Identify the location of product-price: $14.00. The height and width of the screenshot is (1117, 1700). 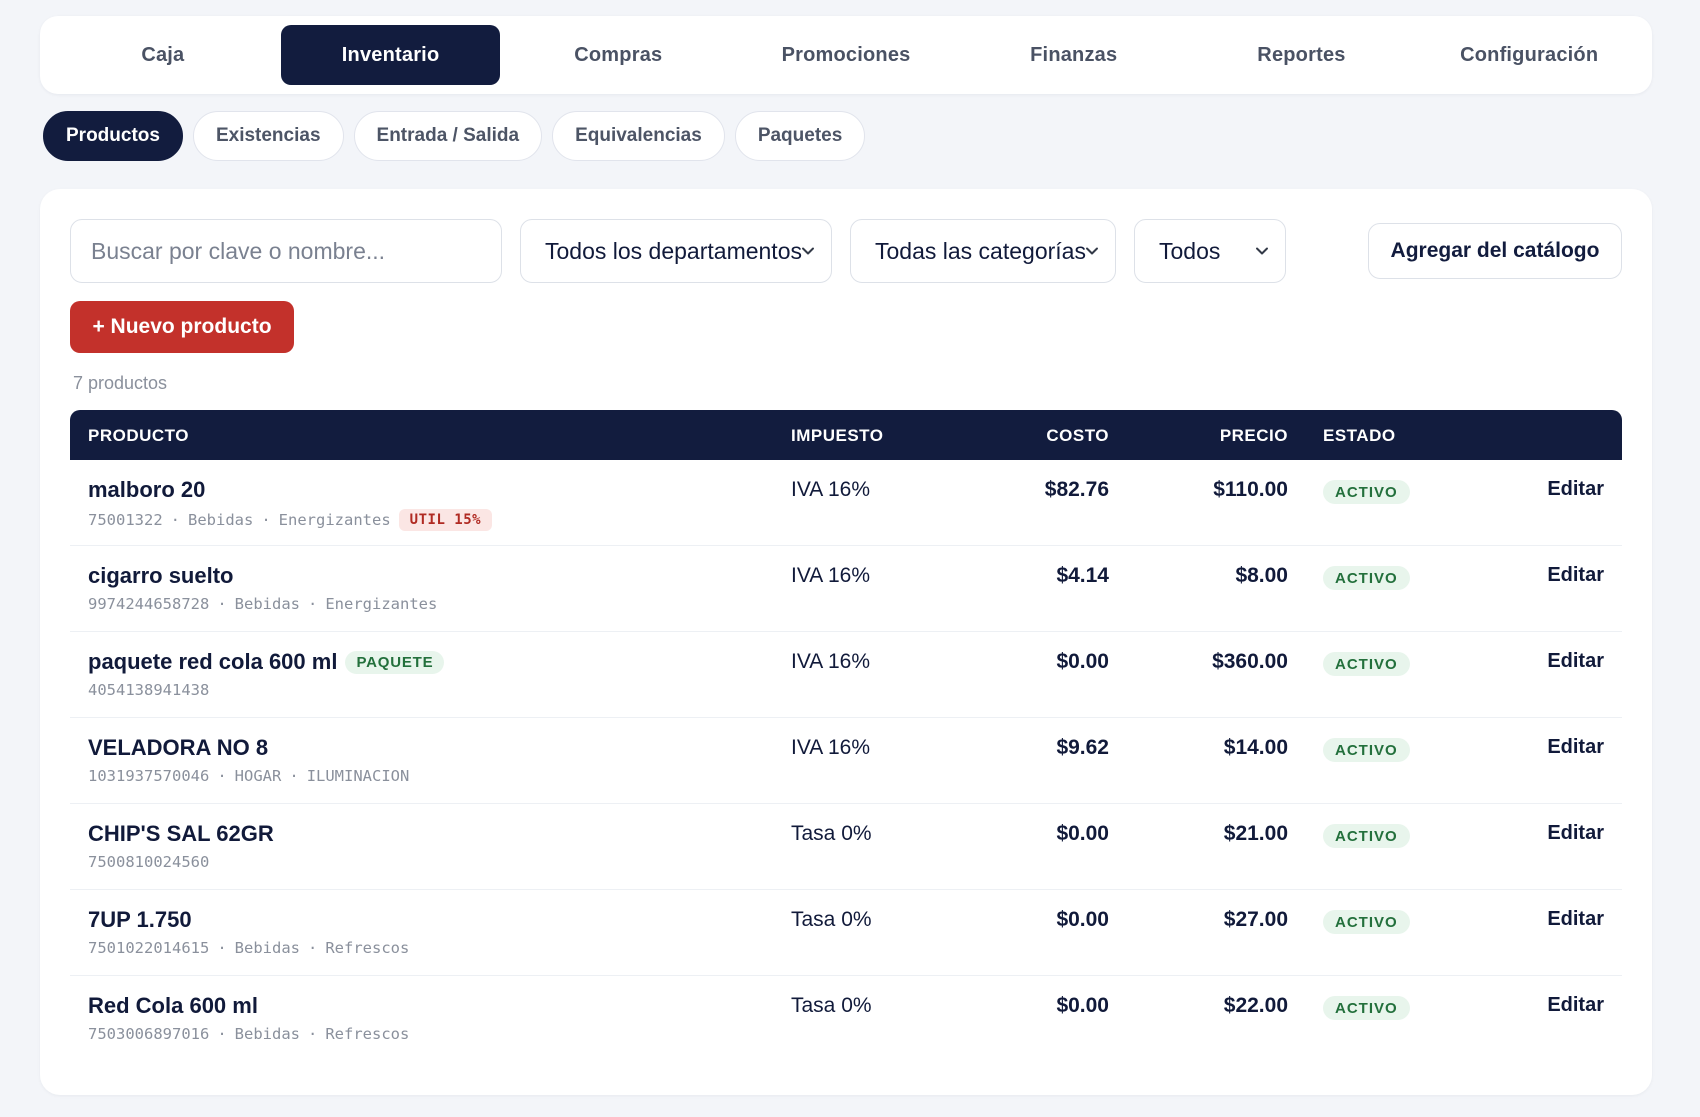
(1255, 747).